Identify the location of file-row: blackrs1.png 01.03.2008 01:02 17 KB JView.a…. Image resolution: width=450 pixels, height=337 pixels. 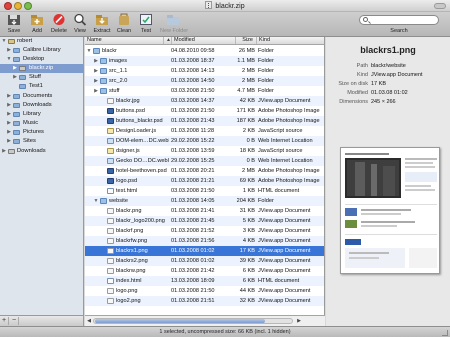
(204, 251).